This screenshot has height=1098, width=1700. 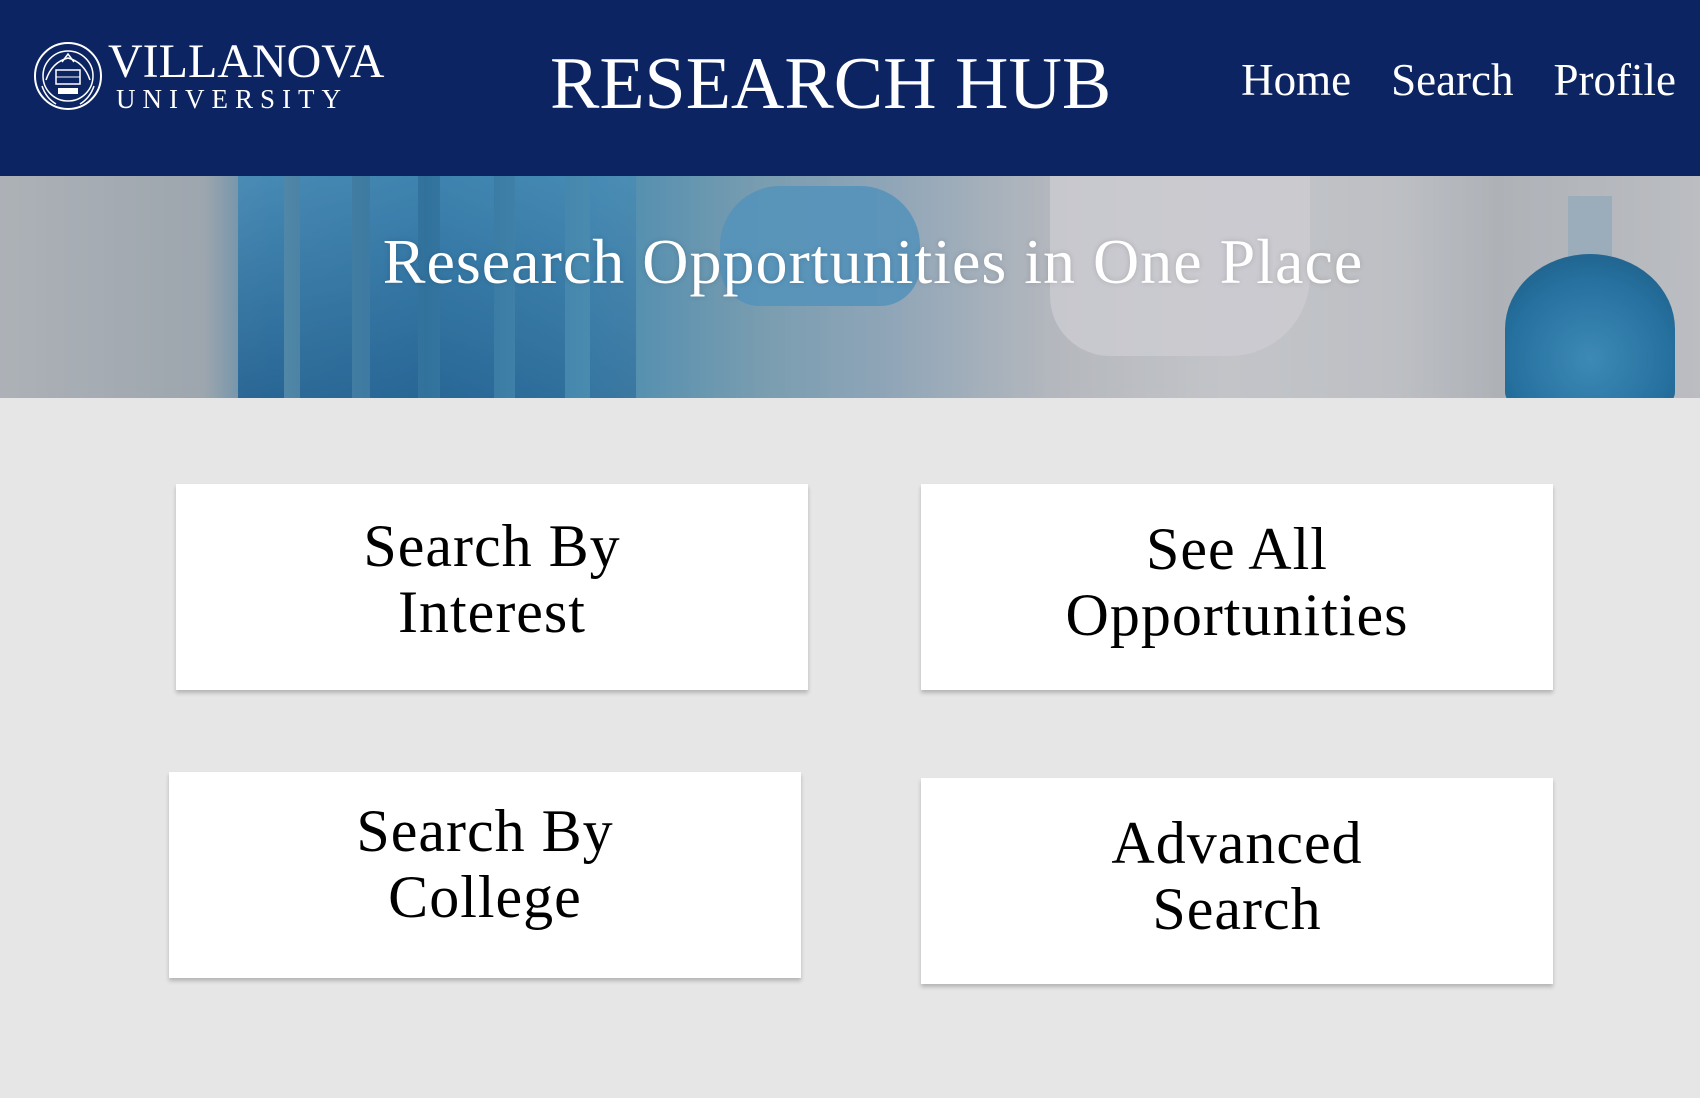 I want to click on logo-name: VILLANOVA, so click(x=246, y=61).